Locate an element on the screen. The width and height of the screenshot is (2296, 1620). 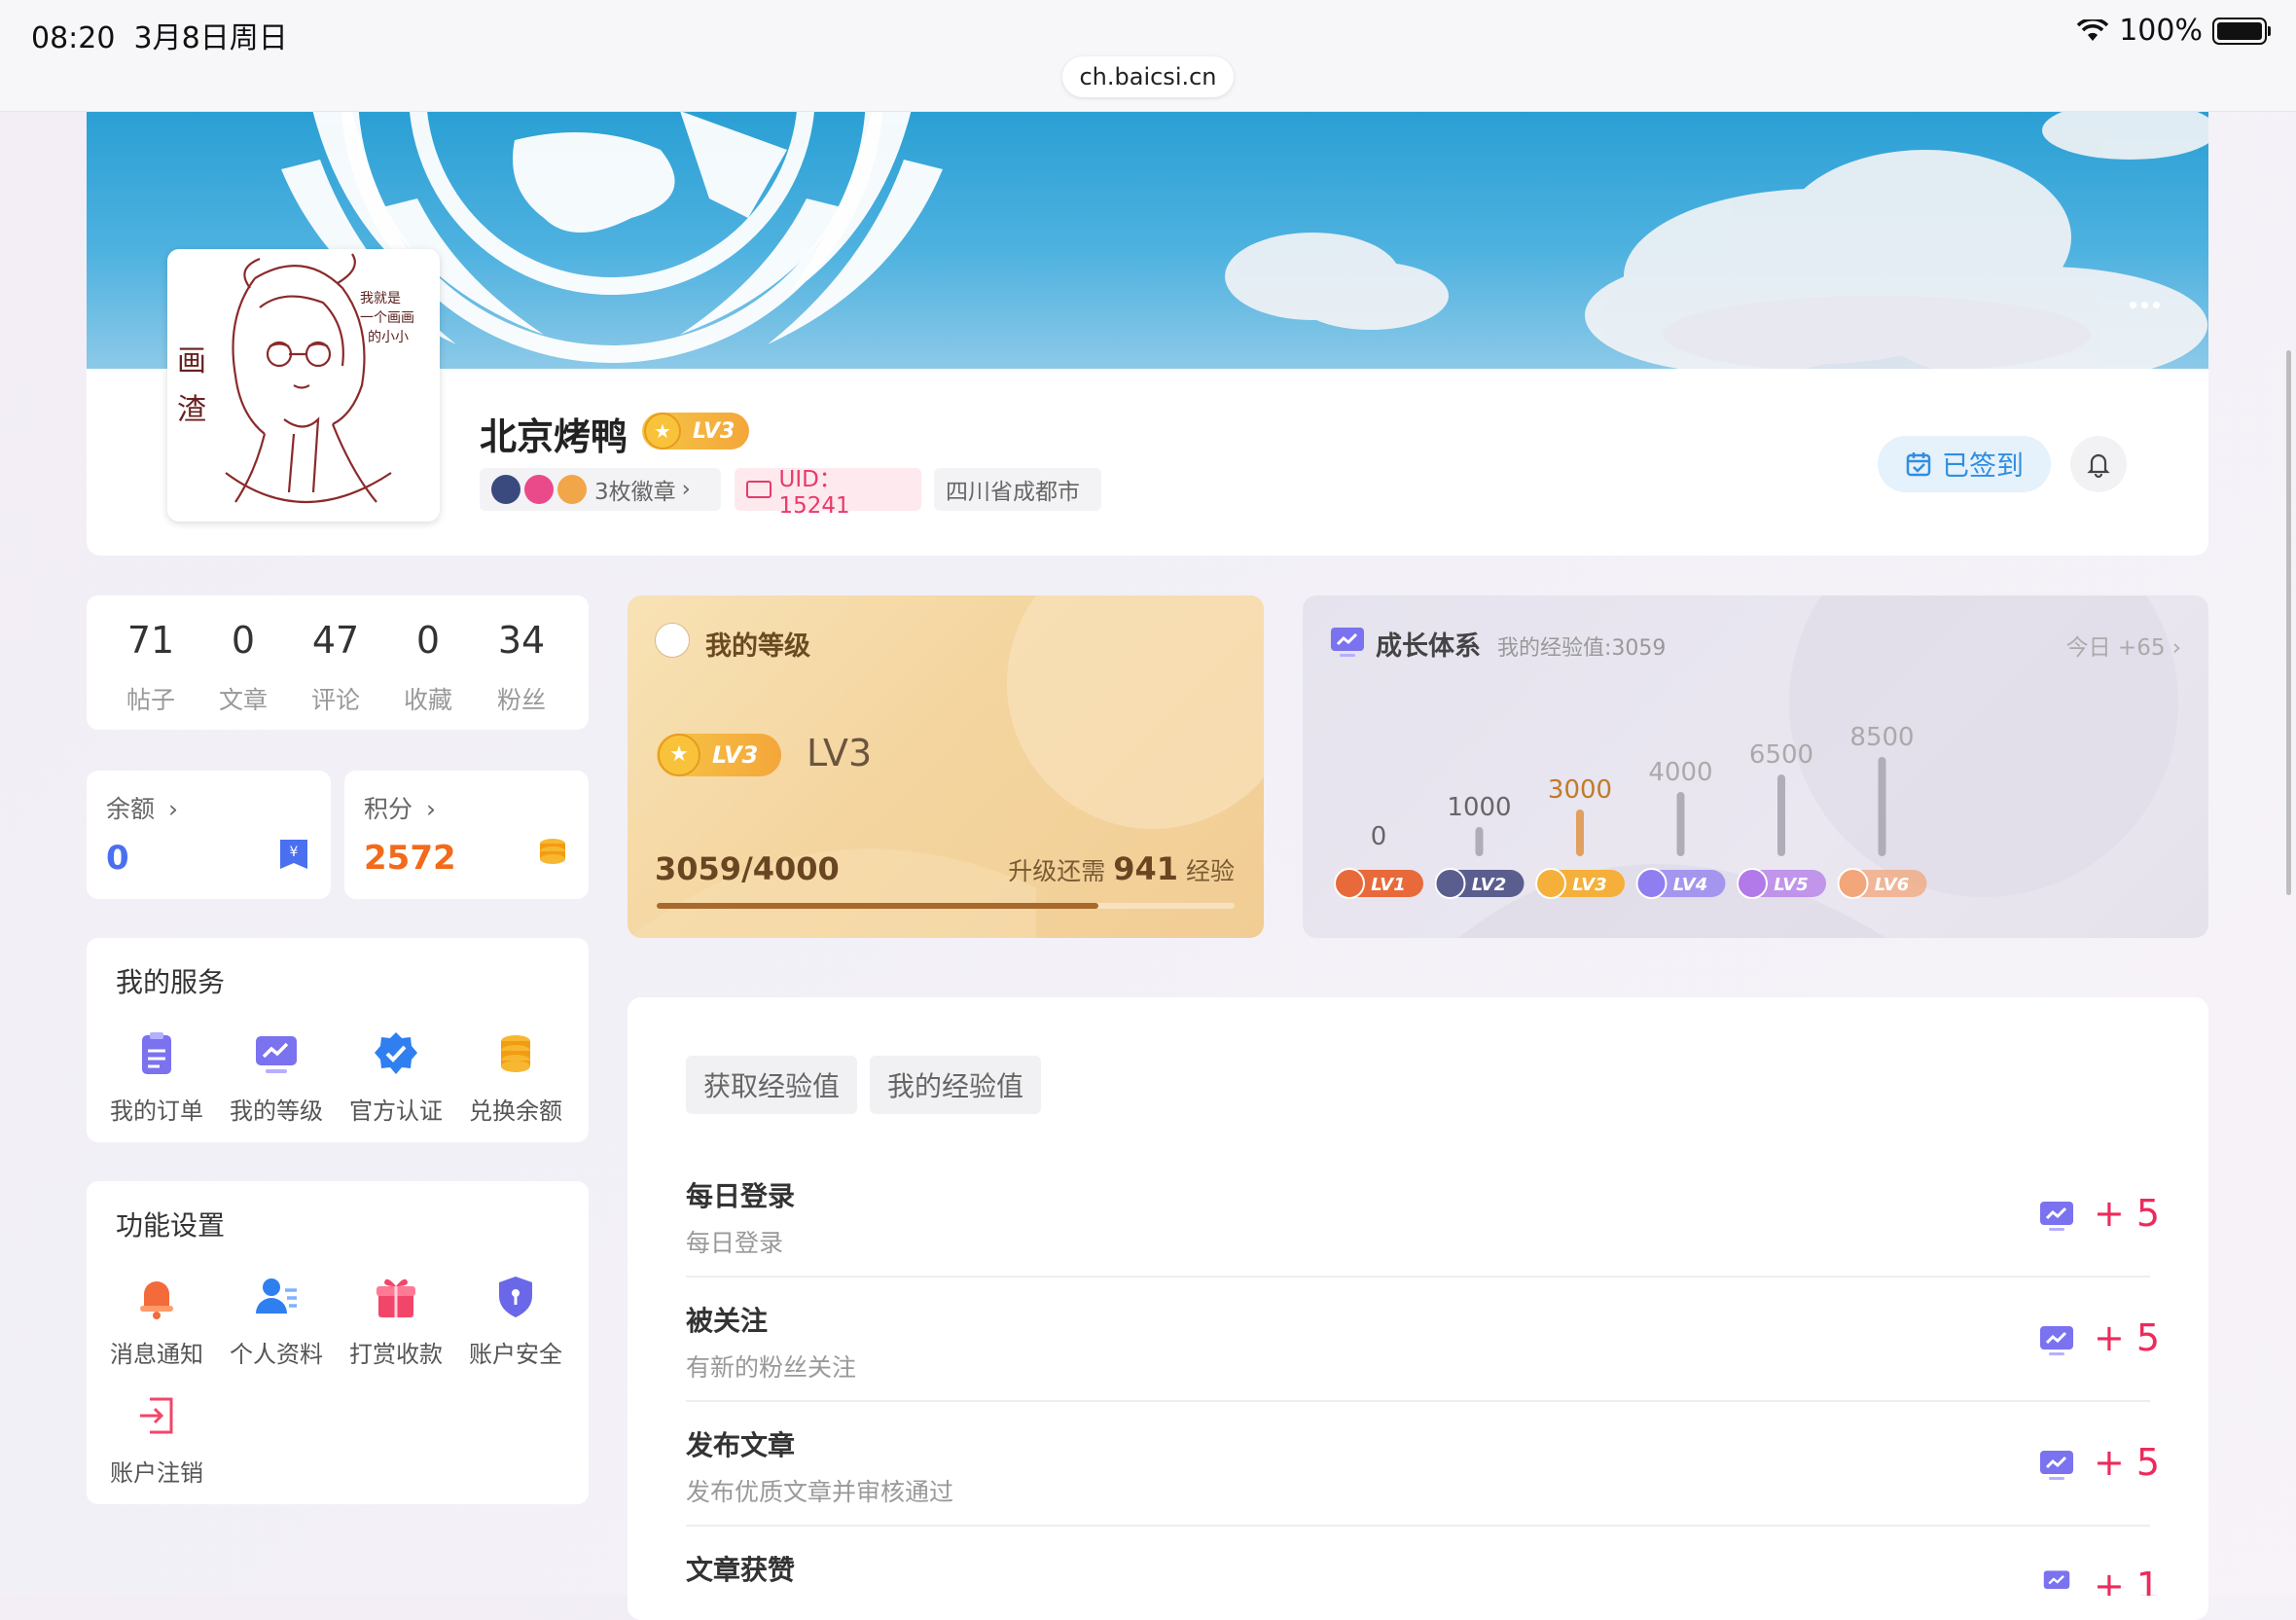
avatar-note-line3: 的小小 is located at coordinates (388, 337).